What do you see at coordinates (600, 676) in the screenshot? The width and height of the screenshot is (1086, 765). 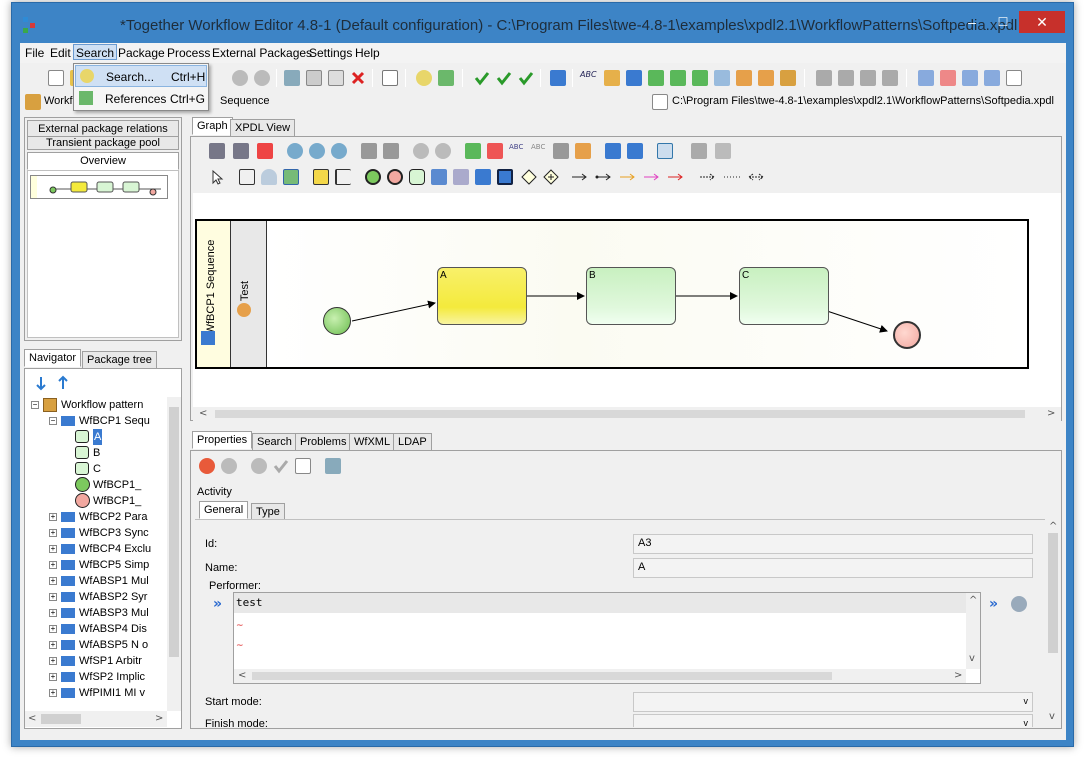 I see `performer-hscrollbar: < >` at bounding box center [600, 676].